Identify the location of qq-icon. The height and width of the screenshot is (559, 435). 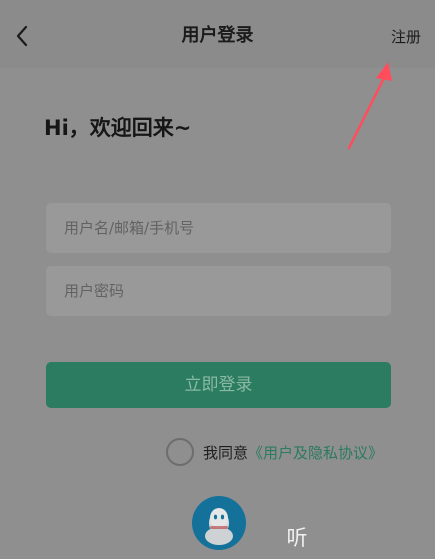
(219, 526).